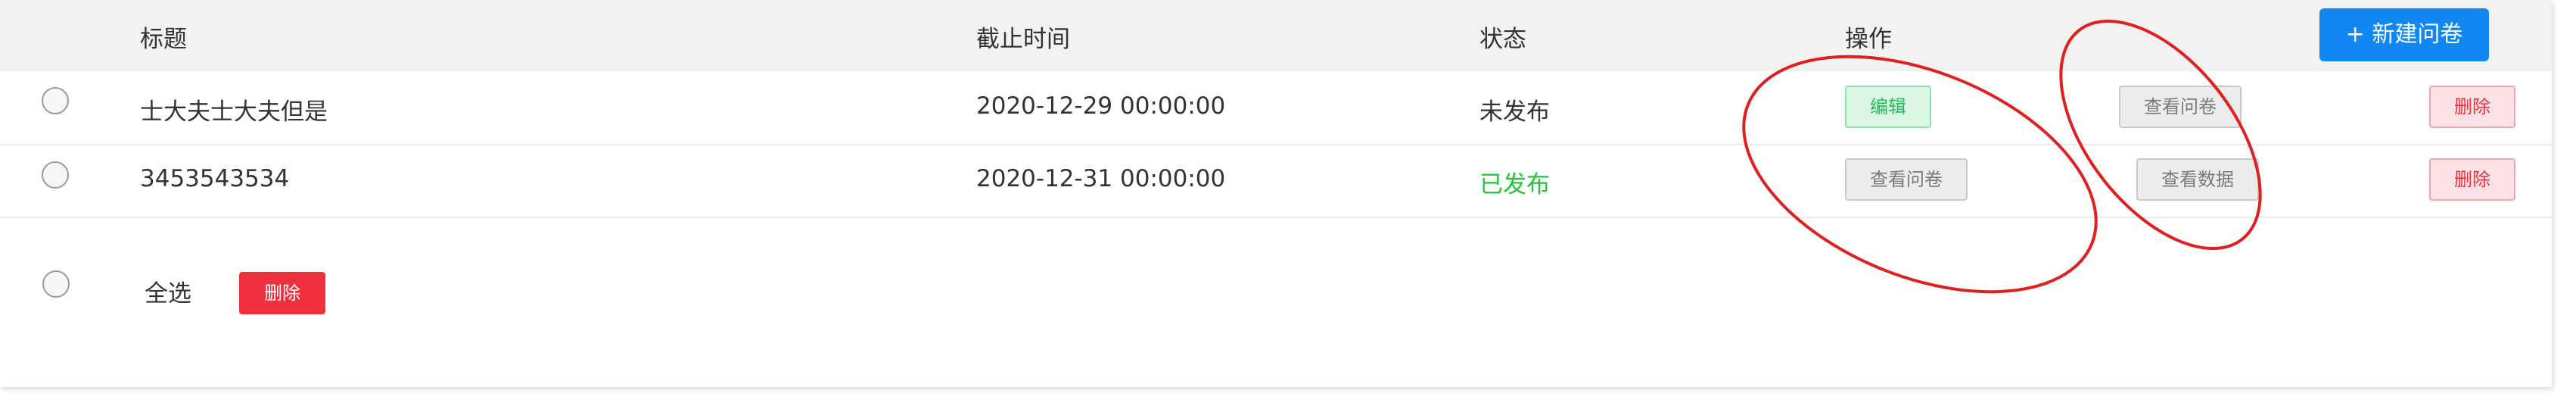 Image resolution: width=2576 pixels, height=412 pixels. Describe the element at coordinates (168, 293) in the screenshot. I see `select-all-label: 全选` at that location.